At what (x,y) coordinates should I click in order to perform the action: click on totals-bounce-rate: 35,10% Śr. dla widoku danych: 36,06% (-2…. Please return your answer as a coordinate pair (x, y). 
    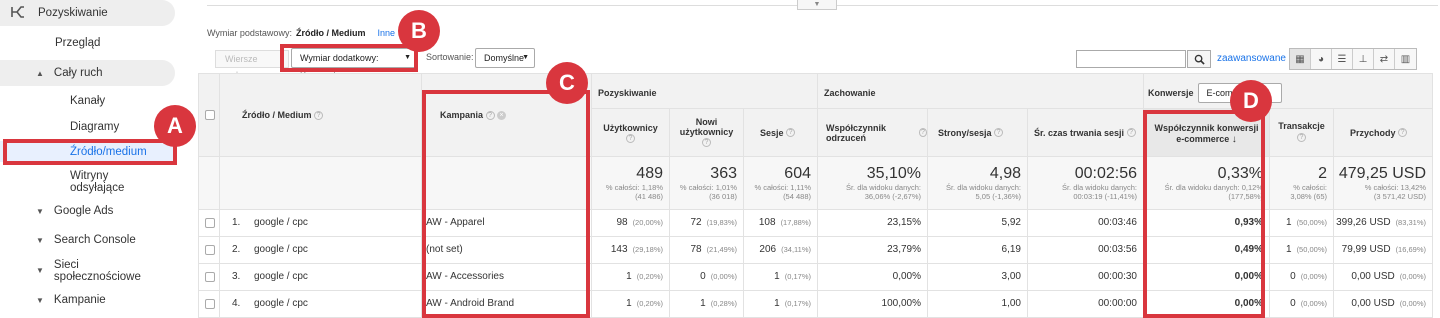
    Looking at the image, I should click on (873, 183).